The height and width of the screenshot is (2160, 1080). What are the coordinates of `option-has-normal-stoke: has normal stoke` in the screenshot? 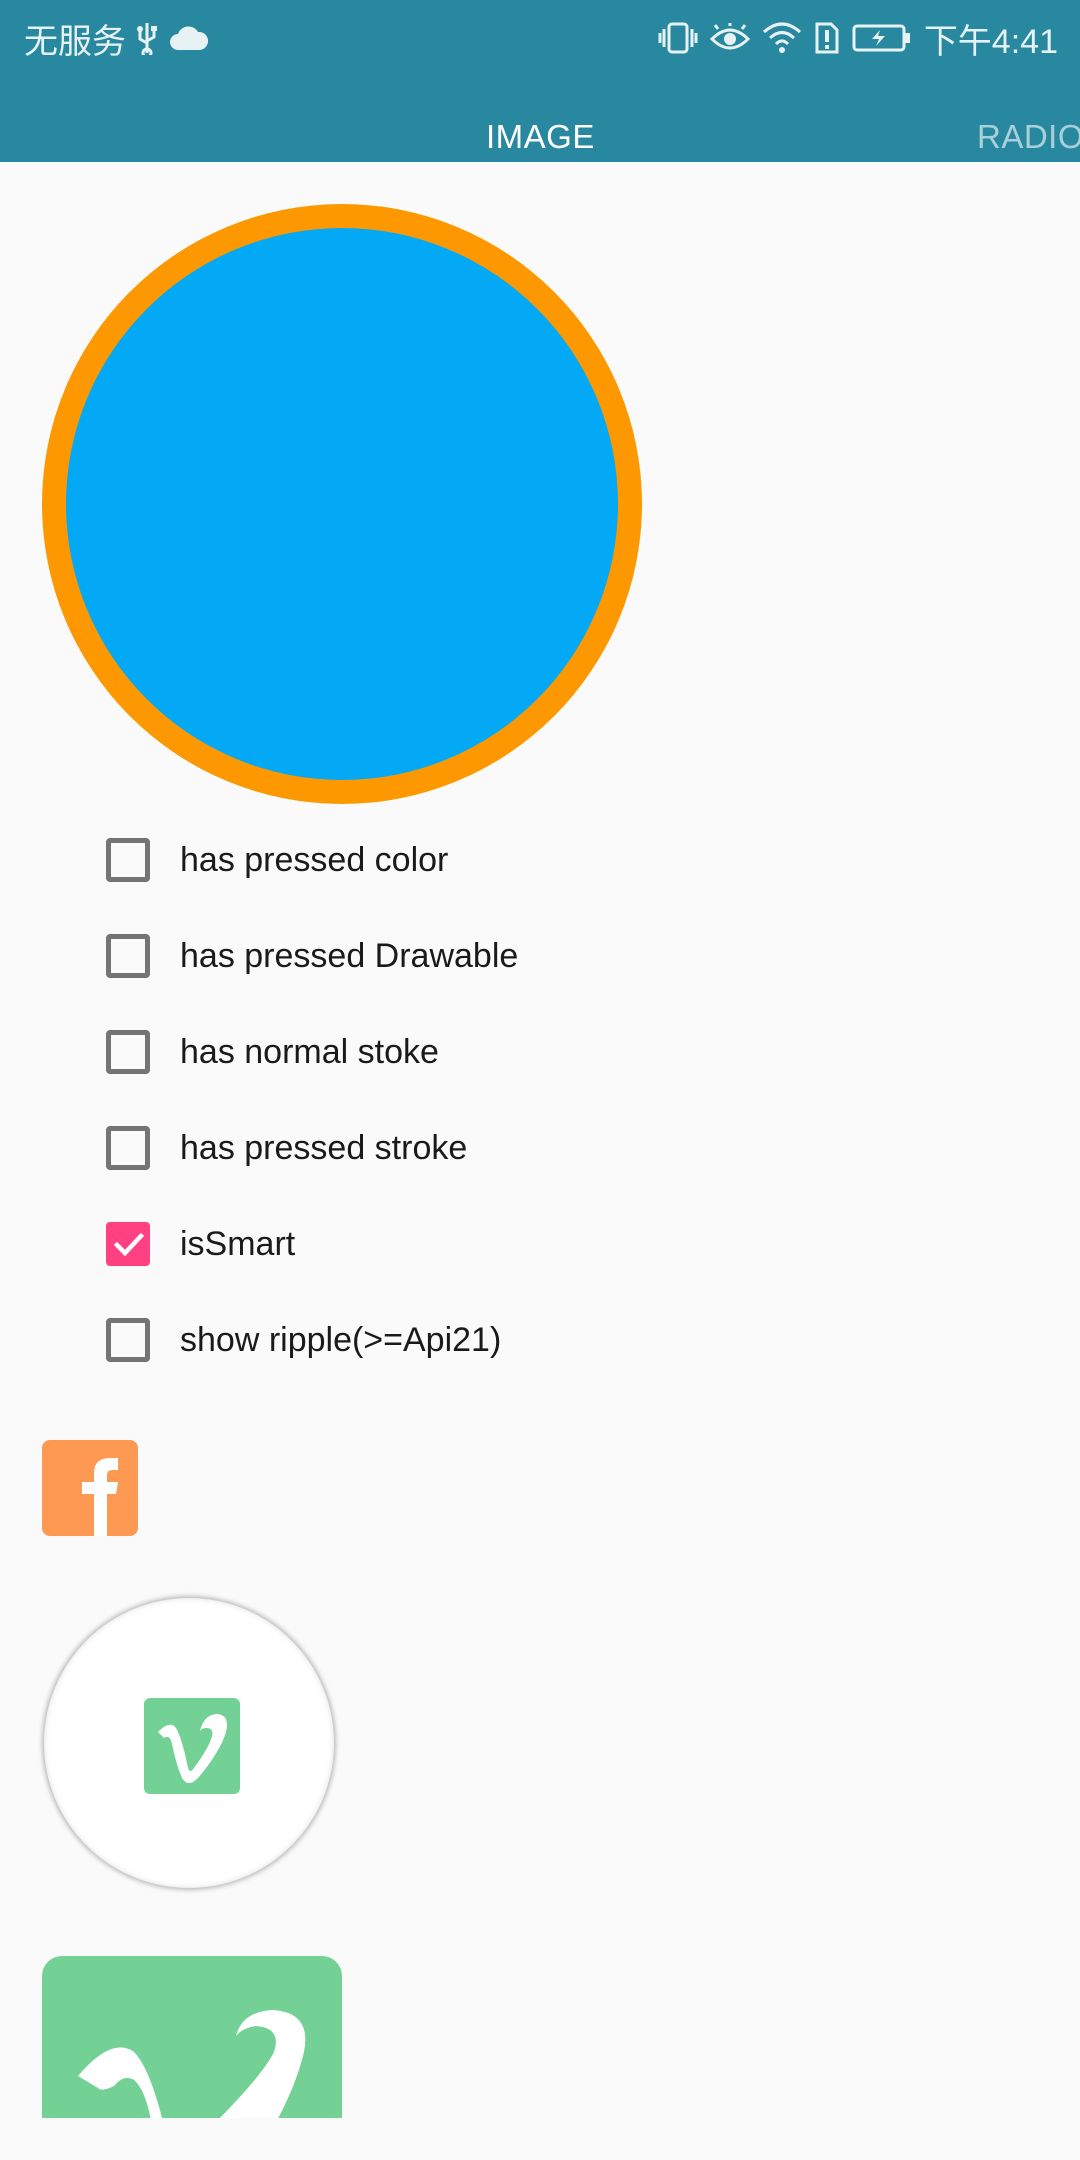 It's located at (504, 1052).